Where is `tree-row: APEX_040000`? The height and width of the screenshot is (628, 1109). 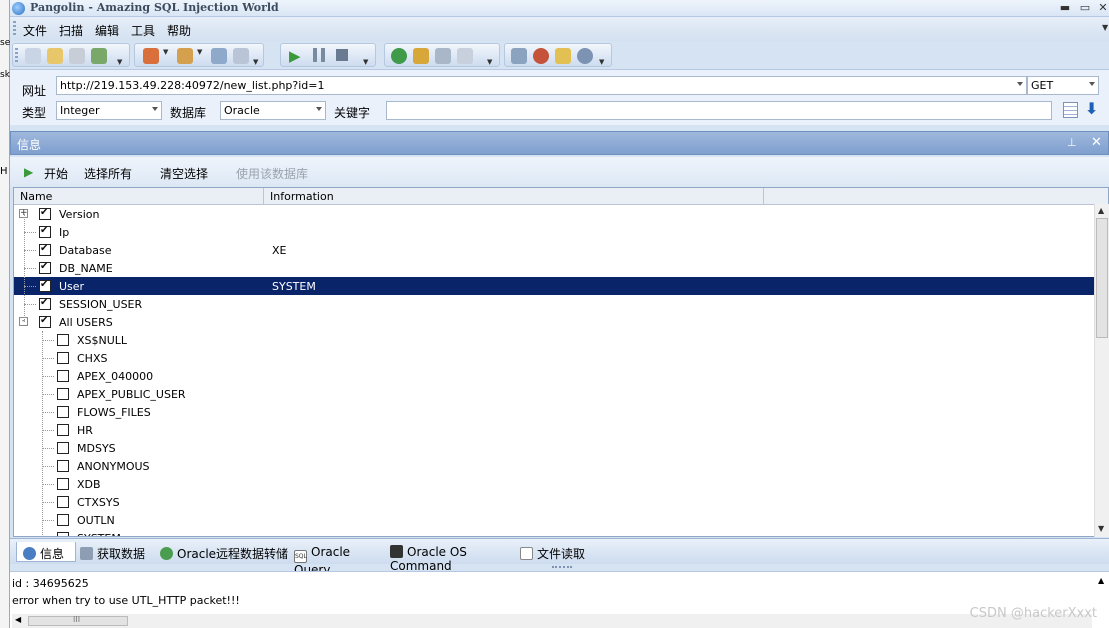 tree-row: APEX_040000 is located at coordinates (554, 376).